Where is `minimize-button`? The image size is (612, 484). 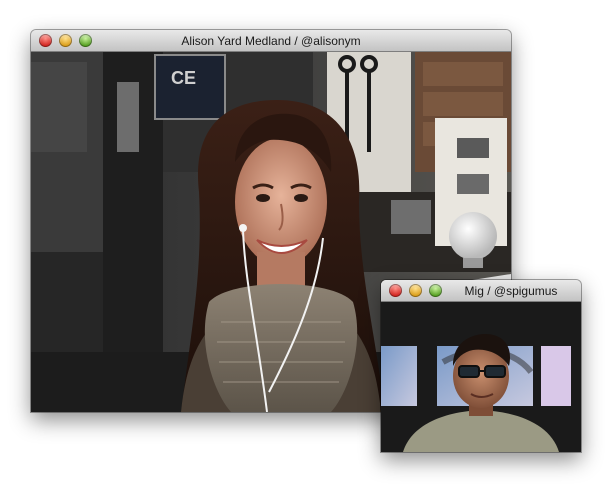 minimize-button is located at coordinates (415, 290).